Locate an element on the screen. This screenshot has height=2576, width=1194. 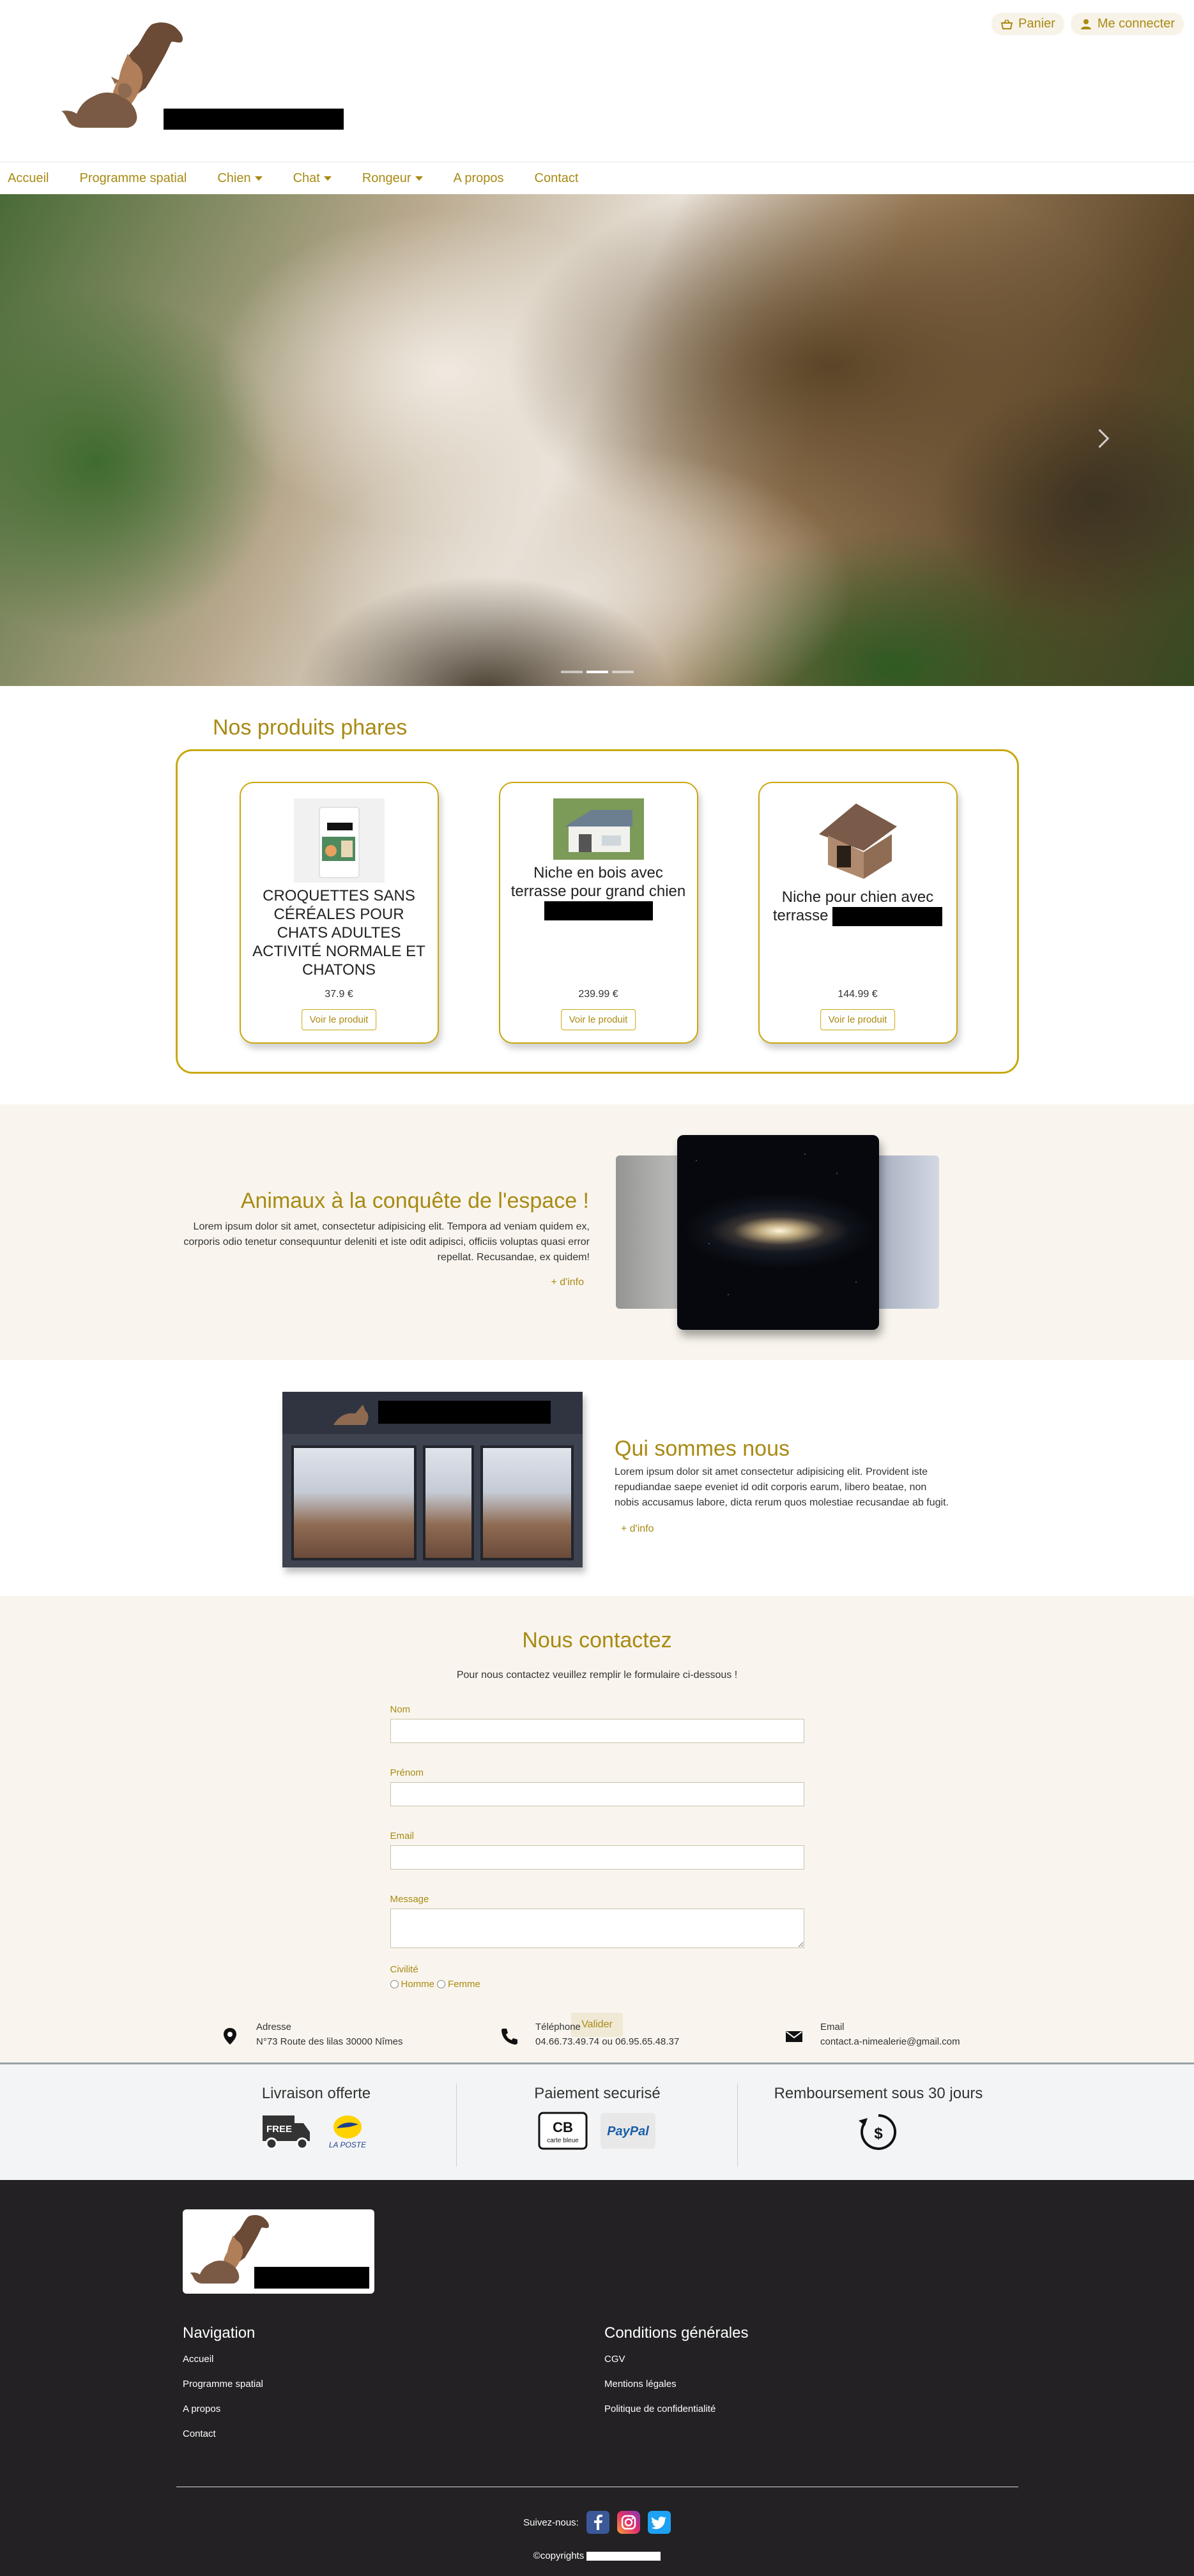
civilite-label: Civilité is located at coordinates (404, 1970).